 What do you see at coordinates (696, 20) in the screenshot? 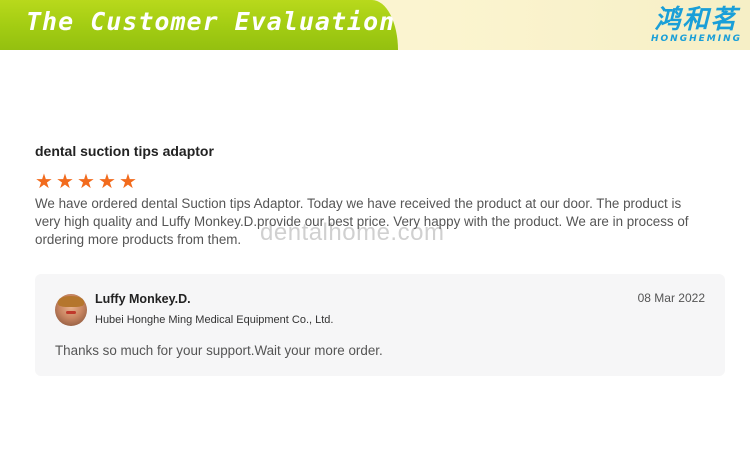
I see `brand-logo-chinese: 鸿和茗` at bounding box center [696, 20].